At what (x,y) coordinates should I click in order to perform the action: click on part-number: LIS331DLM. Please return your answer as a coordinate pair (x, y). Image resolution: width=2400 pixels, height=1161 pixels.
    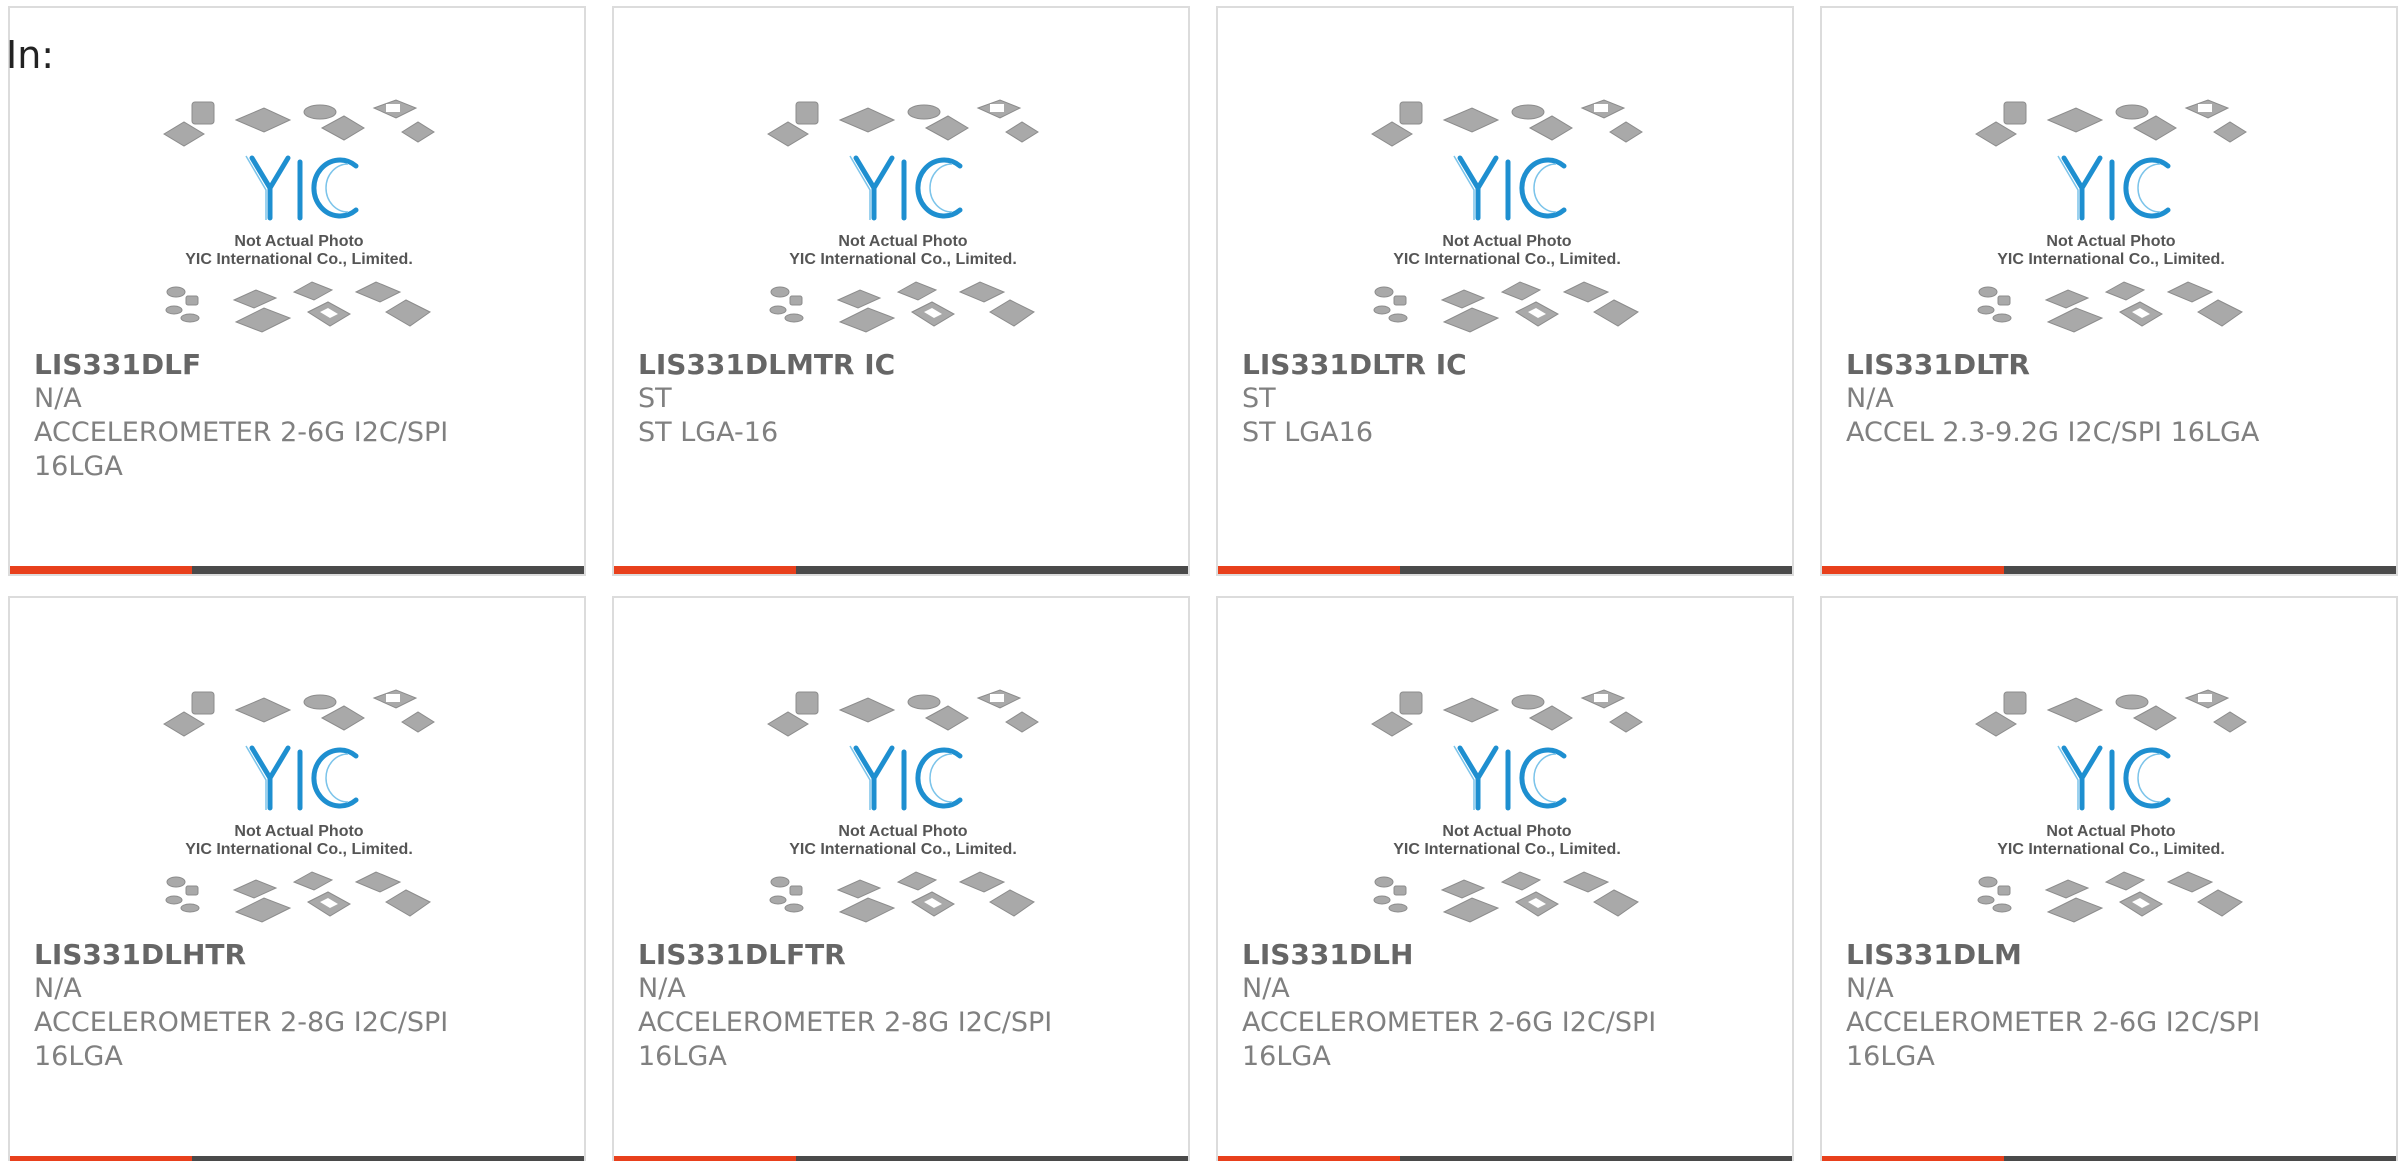
    Looking at the image, I should click on (2111, 955).